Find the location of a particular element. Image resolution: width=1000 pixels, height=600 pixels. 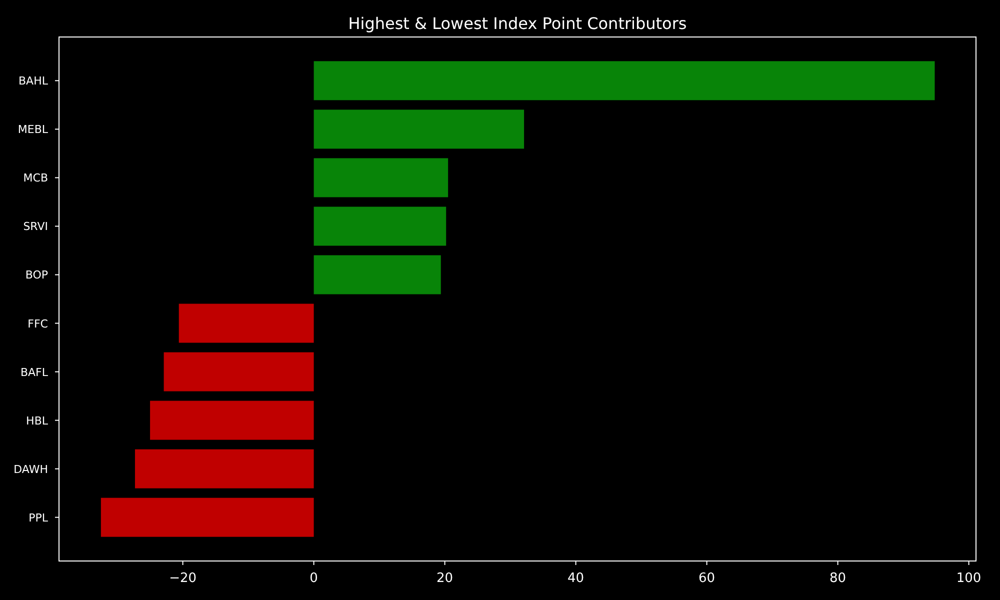

category-label: HBL is located at coordinates (37, 421).